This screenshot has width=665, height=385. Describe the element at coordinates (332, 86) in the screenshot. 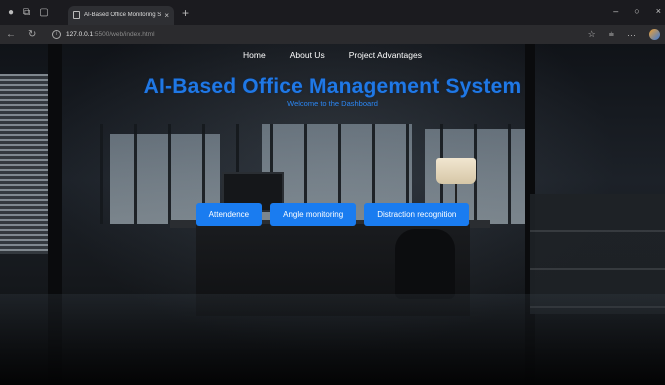

I see `page-title: AI-Based Office Management System` at that location.